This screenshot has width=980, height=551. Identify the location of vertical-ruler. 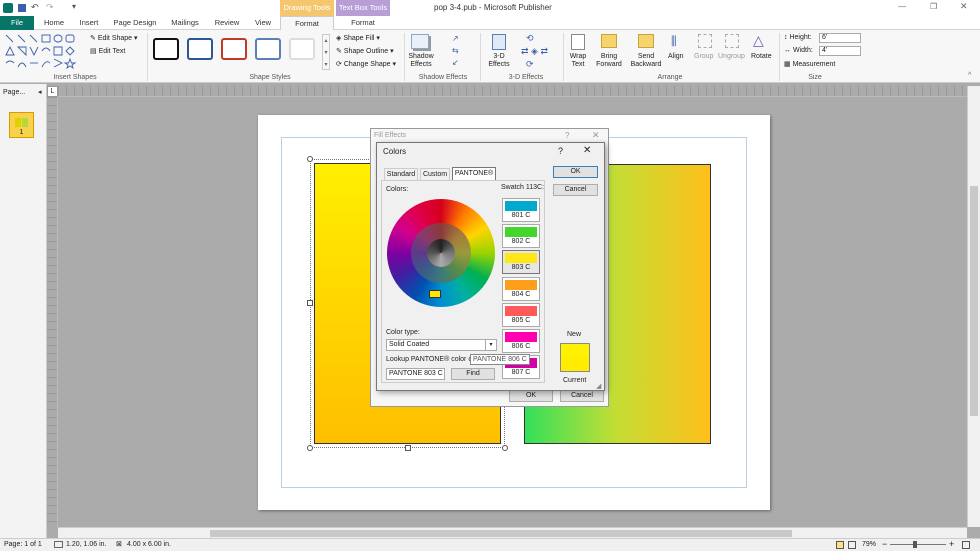
(52, 312).